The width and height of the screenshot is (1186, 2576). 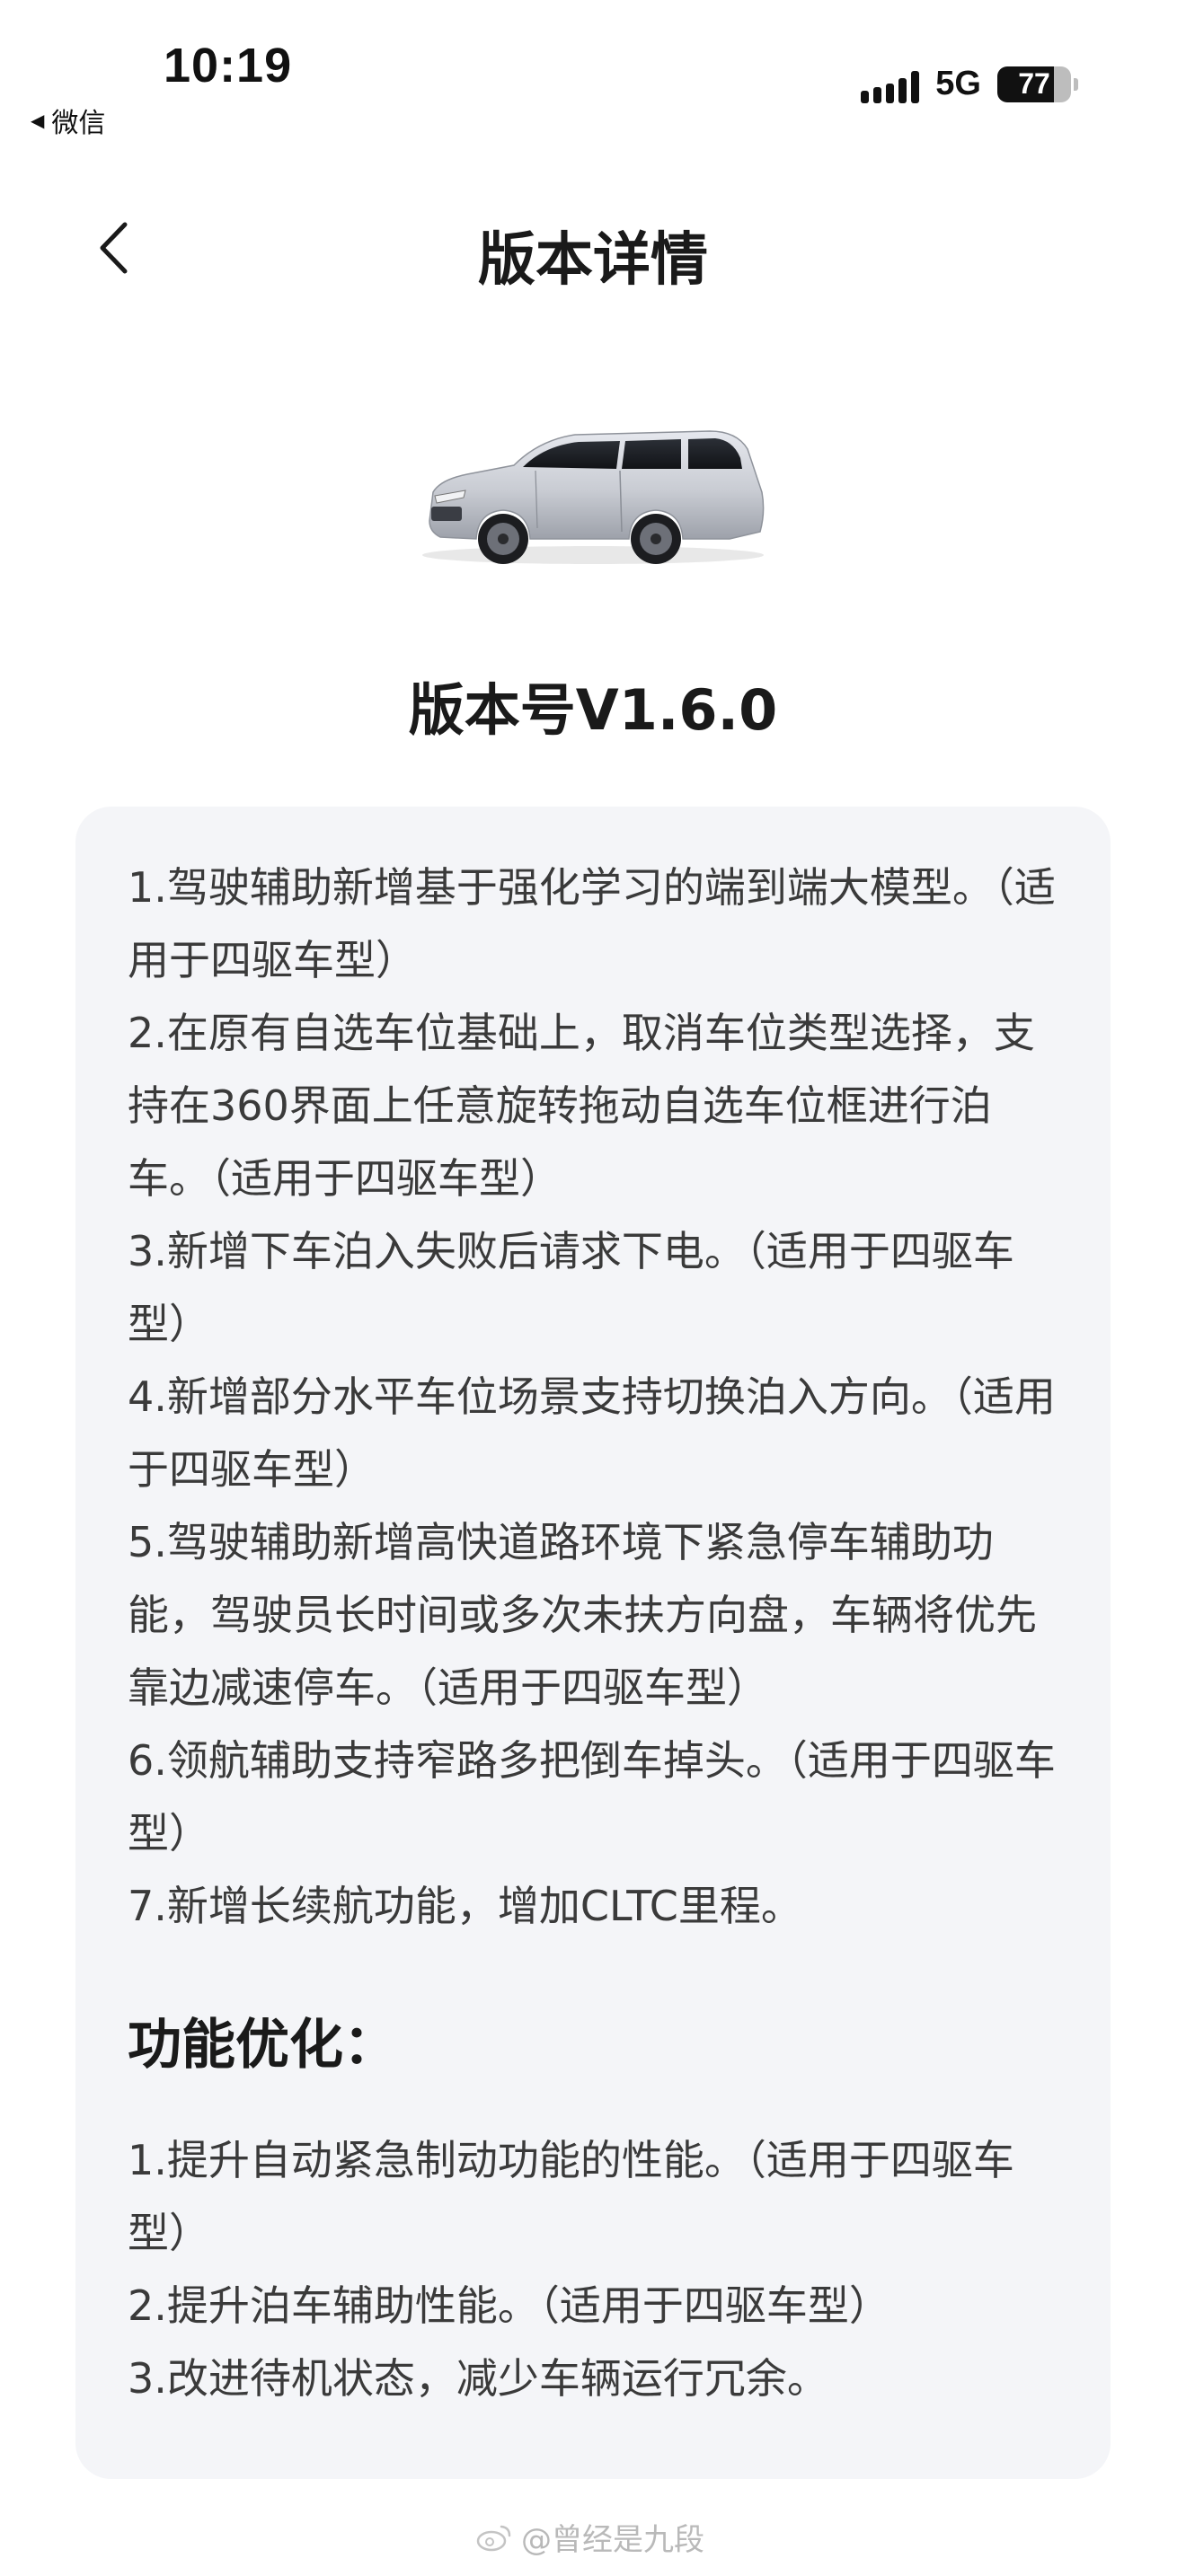 I want to click on feature-item: 6.领航辅助支持窄路多把倒车掉头。（适用于四驱车型）, so click(x=592, y=1796).